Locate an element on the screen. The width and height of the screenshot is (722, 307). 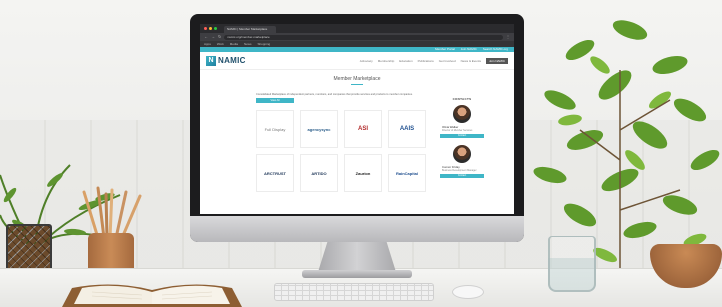
nav-item: Publications is located at coordinates (426, 61).